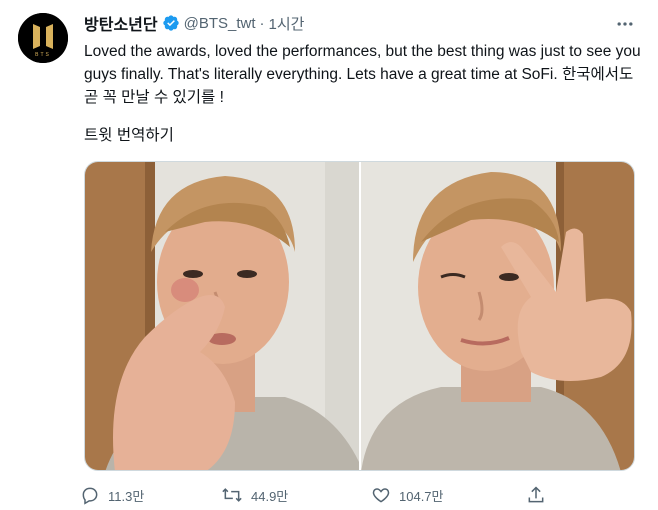  What do you see at coordinates (270, 496) in the screenshot?
I see `retweet-count: 44.9만` at bounding box center [270, 496].